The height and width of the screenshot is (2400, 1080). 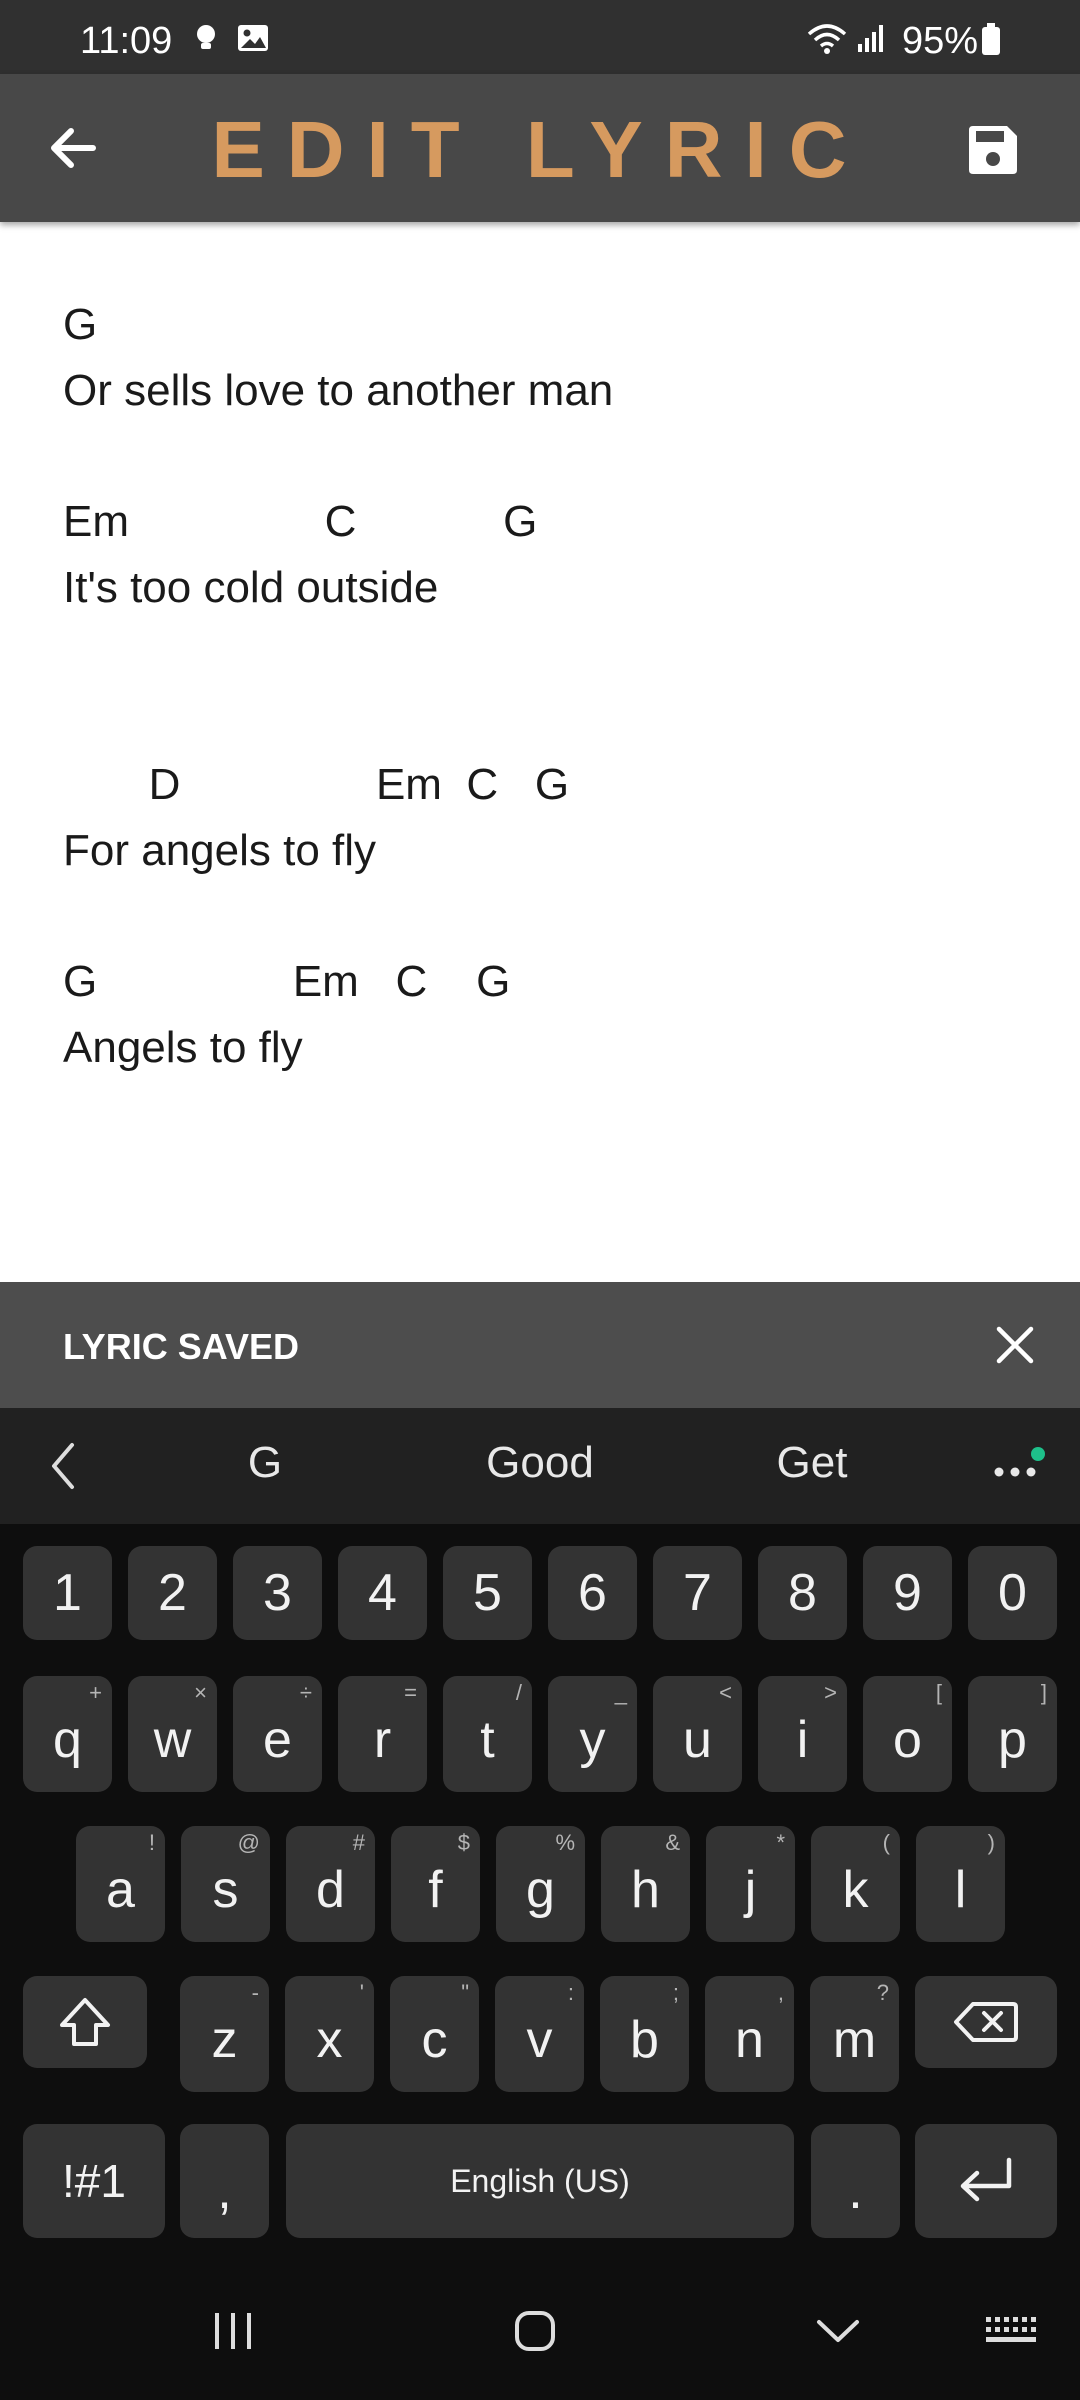 What do you see at coordinates (329, 2034) in the screenshot?
I see `key-x: ' x` at bounding box center [329, 2034].